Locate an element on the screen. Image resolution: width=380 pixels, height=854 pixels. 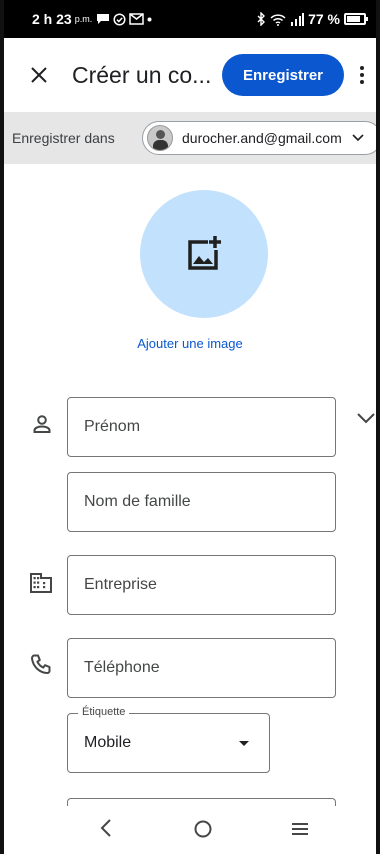
status-left-icons is located at coordinates (124, 19).